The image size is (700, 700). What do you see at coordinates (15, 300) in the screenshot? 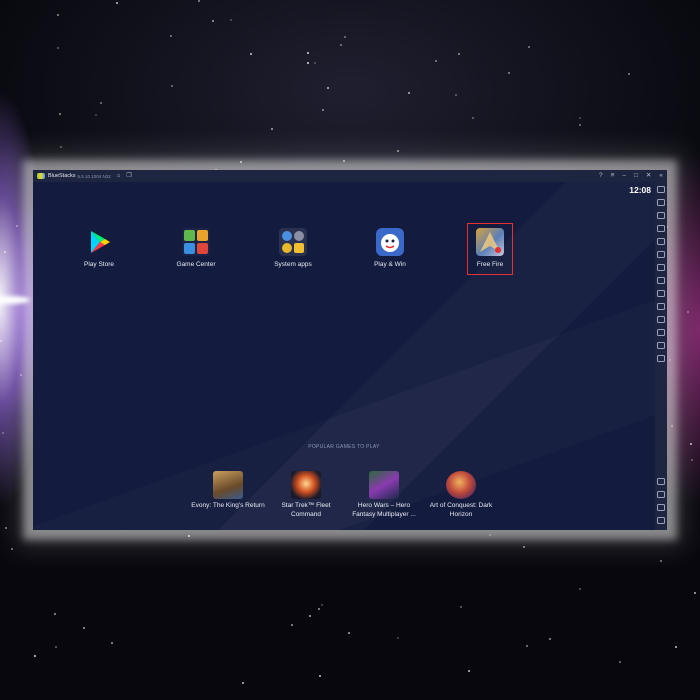
I see `lens-flare` at bounding box center [15, 300].